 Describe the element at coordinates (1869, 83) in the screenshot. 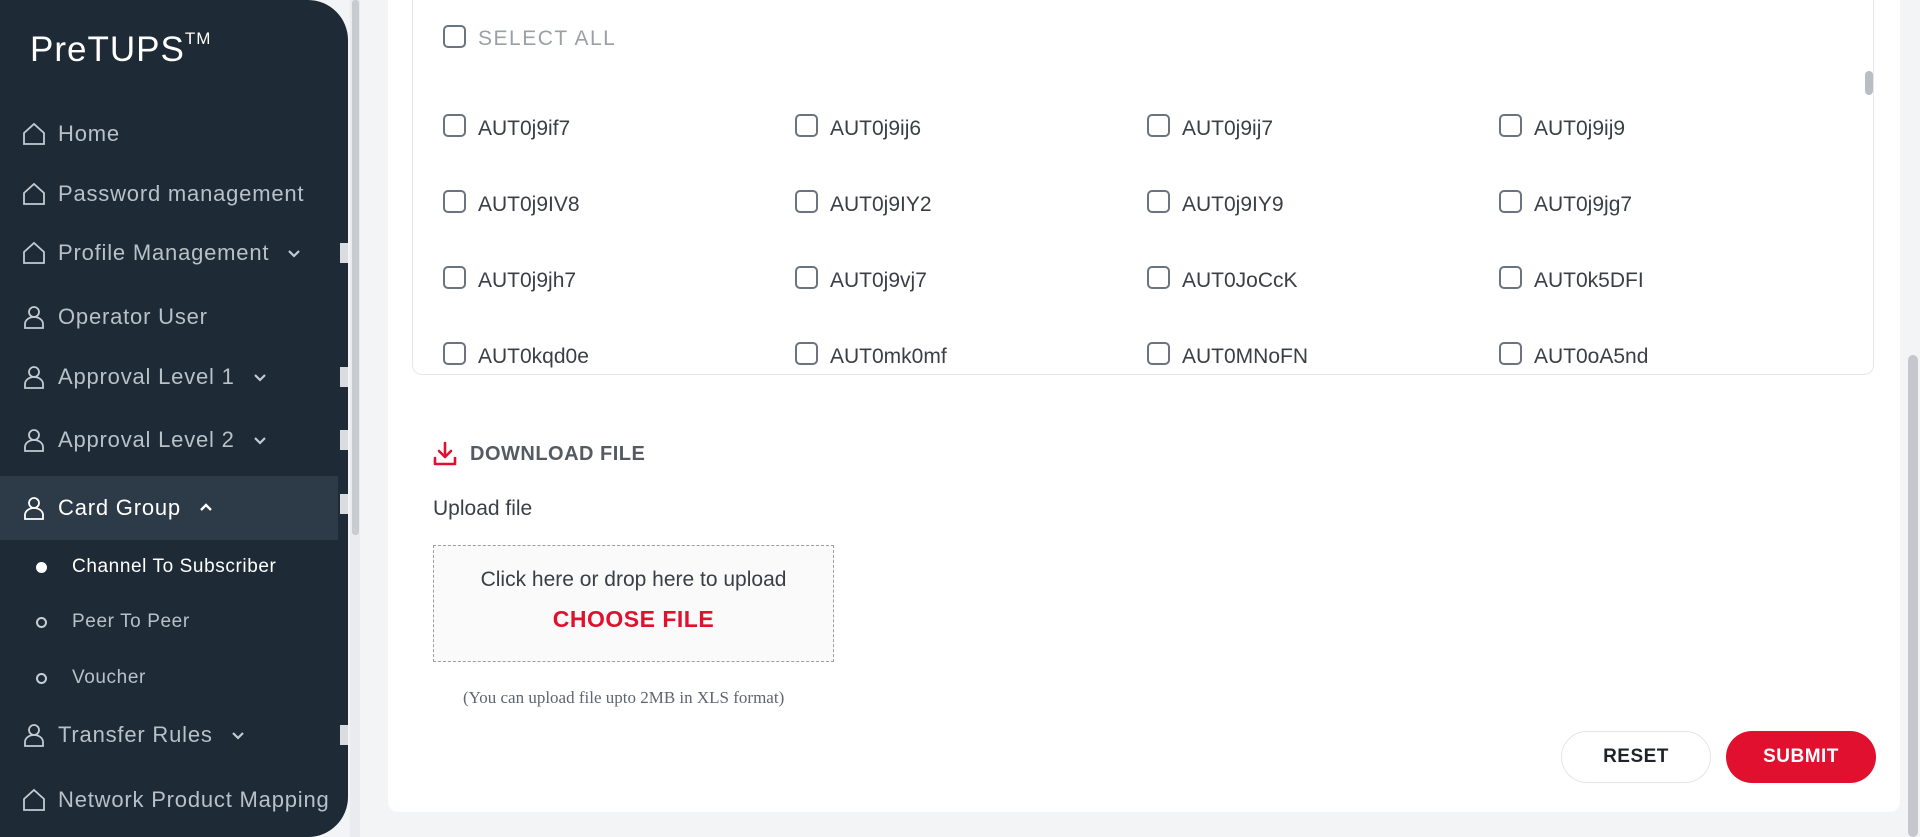

I see `list-scrollbar-thumb` at that location.